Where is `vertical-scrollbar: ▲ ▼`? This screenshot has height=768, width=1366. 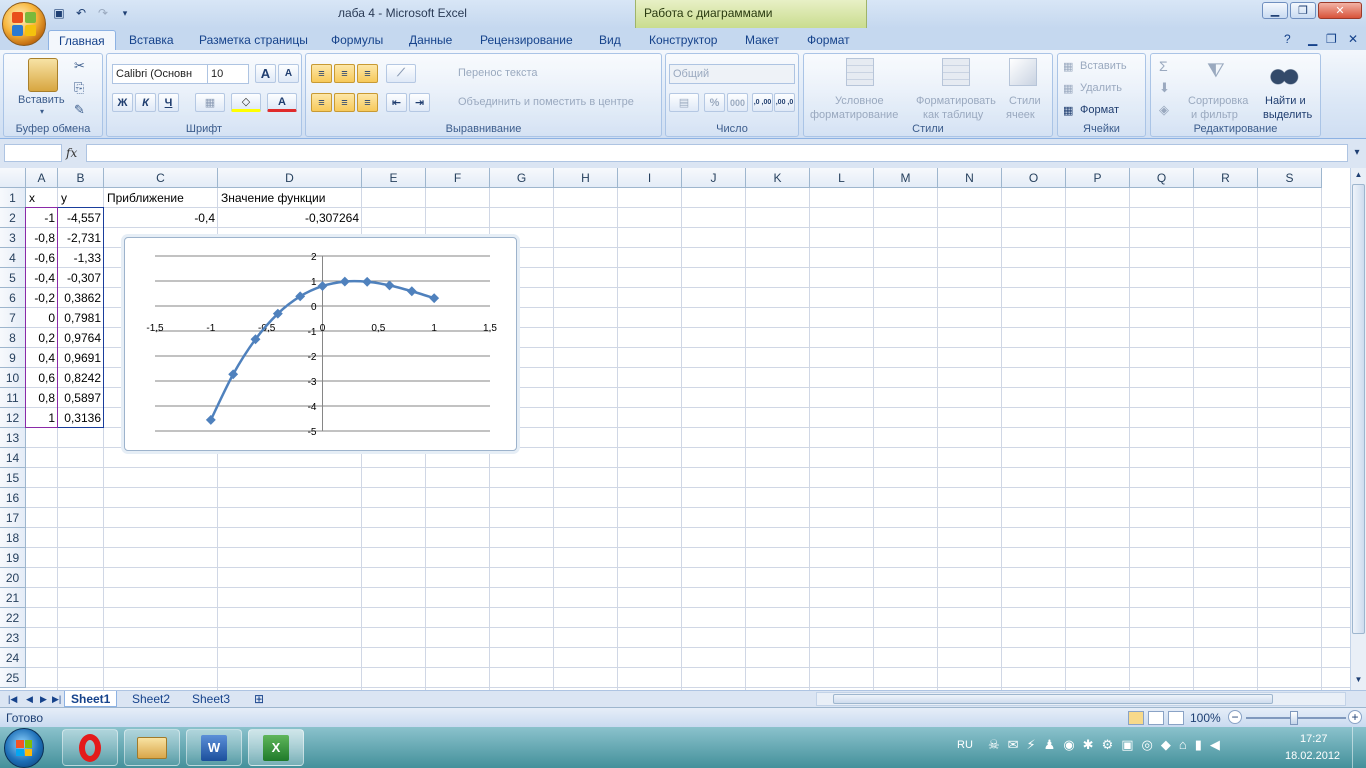 vertical-scrollbar: ▲ ▼ is located at coordinates (1358, 429).